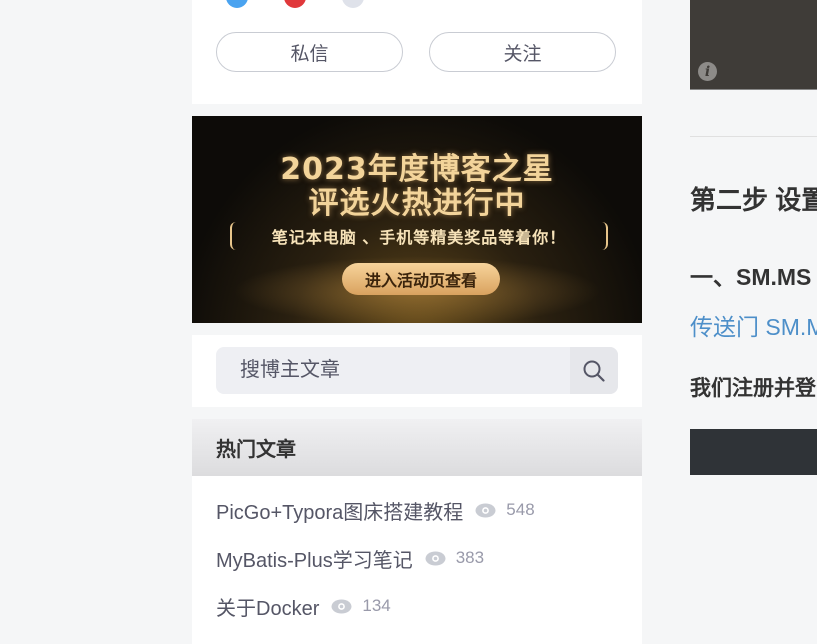 The width and height of the screenshot is (817, 644). I want to click on view-count: 134, so click(376, 605).